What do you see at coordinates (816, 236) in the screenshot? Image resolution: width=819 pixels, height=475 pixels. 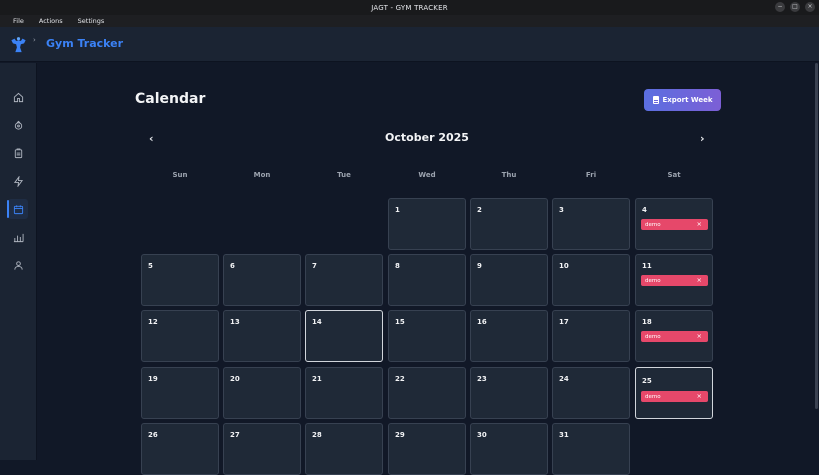 I see `scrollbar-thumb` at bounding box center [816, 236].